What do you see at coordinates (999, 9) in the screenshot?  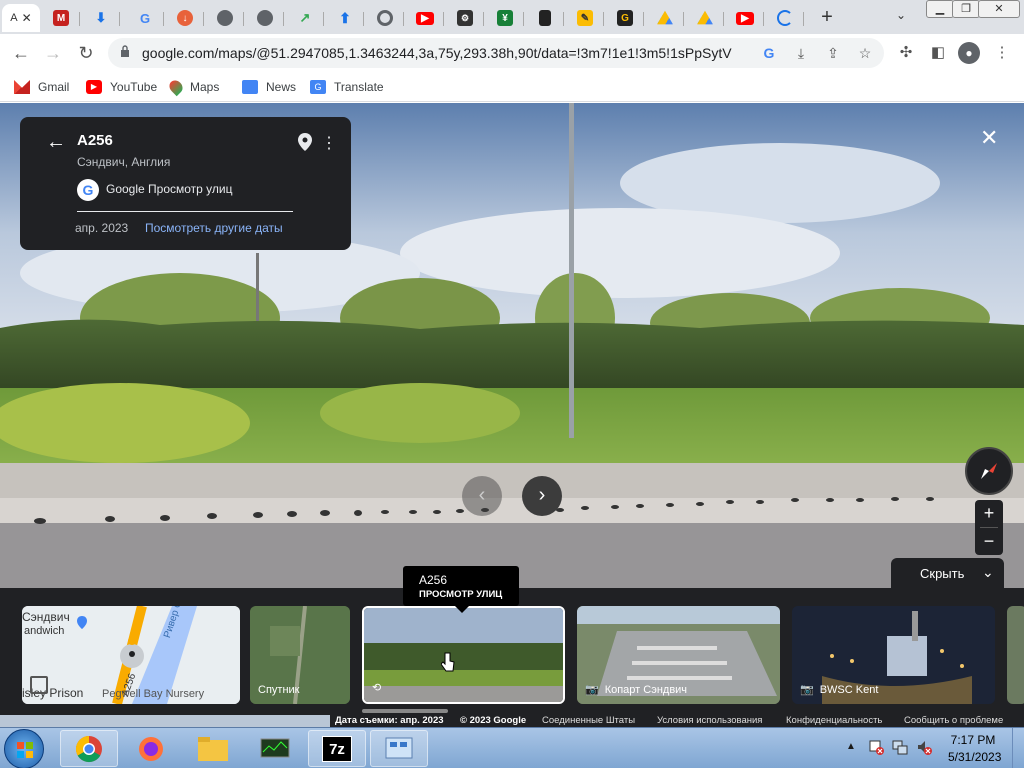 I see `close-window-button: ✕` at bounding box center [999, 9].